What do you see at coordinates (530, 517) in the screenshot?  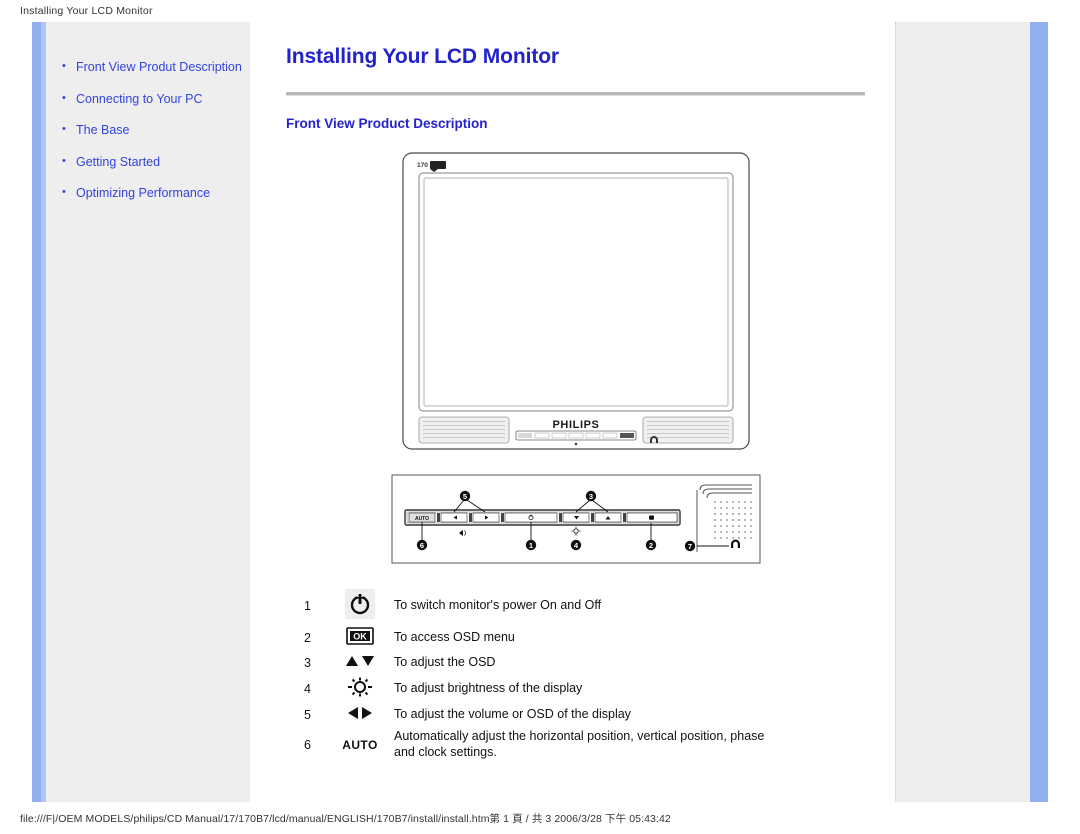 I see `power-key-icon` at bounding box center [530, 517].